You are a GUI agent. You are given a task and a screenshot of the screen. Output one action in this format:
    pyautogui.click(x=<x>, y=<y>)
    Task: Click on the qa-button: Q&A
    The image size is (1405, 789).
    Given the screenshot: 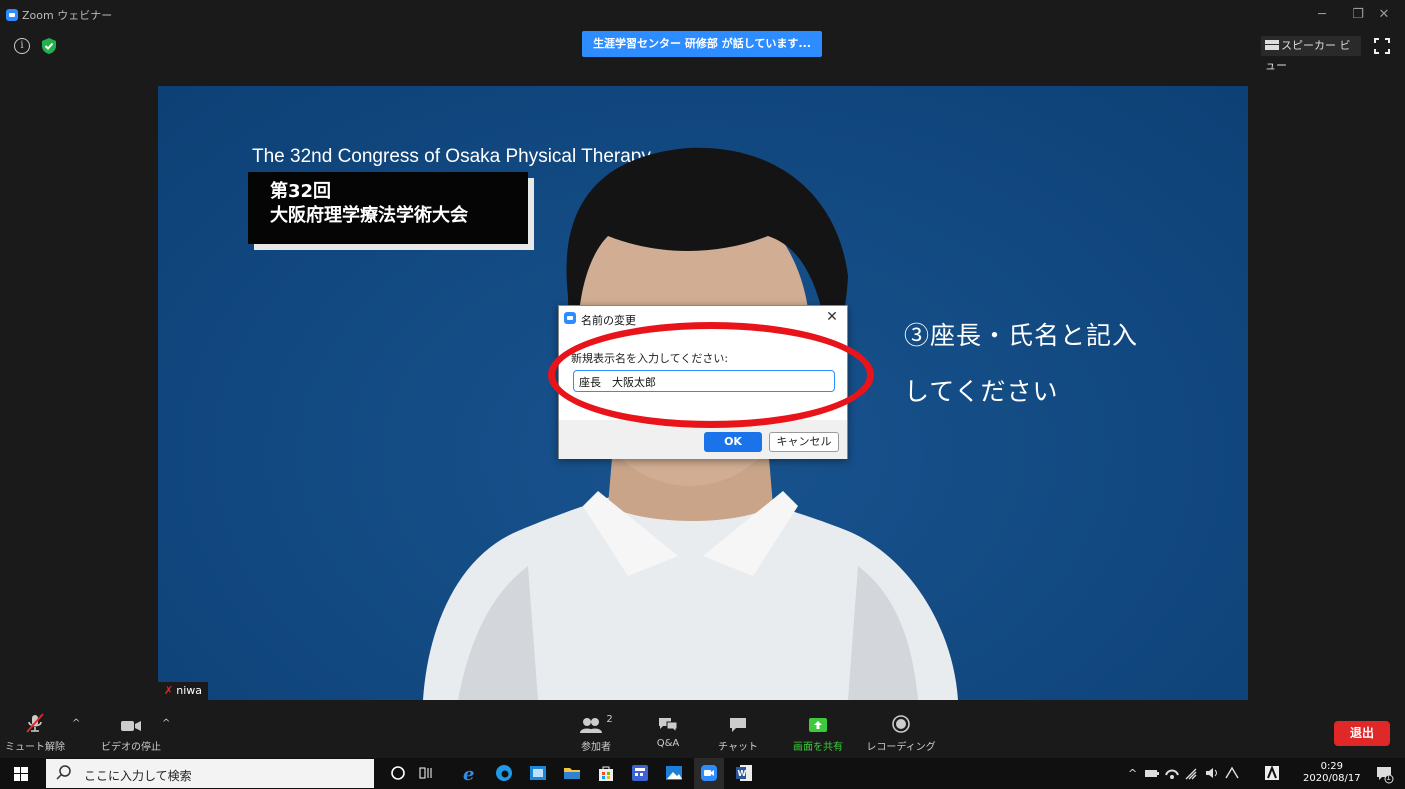 What is the action you would take?
    pyautogui.click(x=668, y=732)
    